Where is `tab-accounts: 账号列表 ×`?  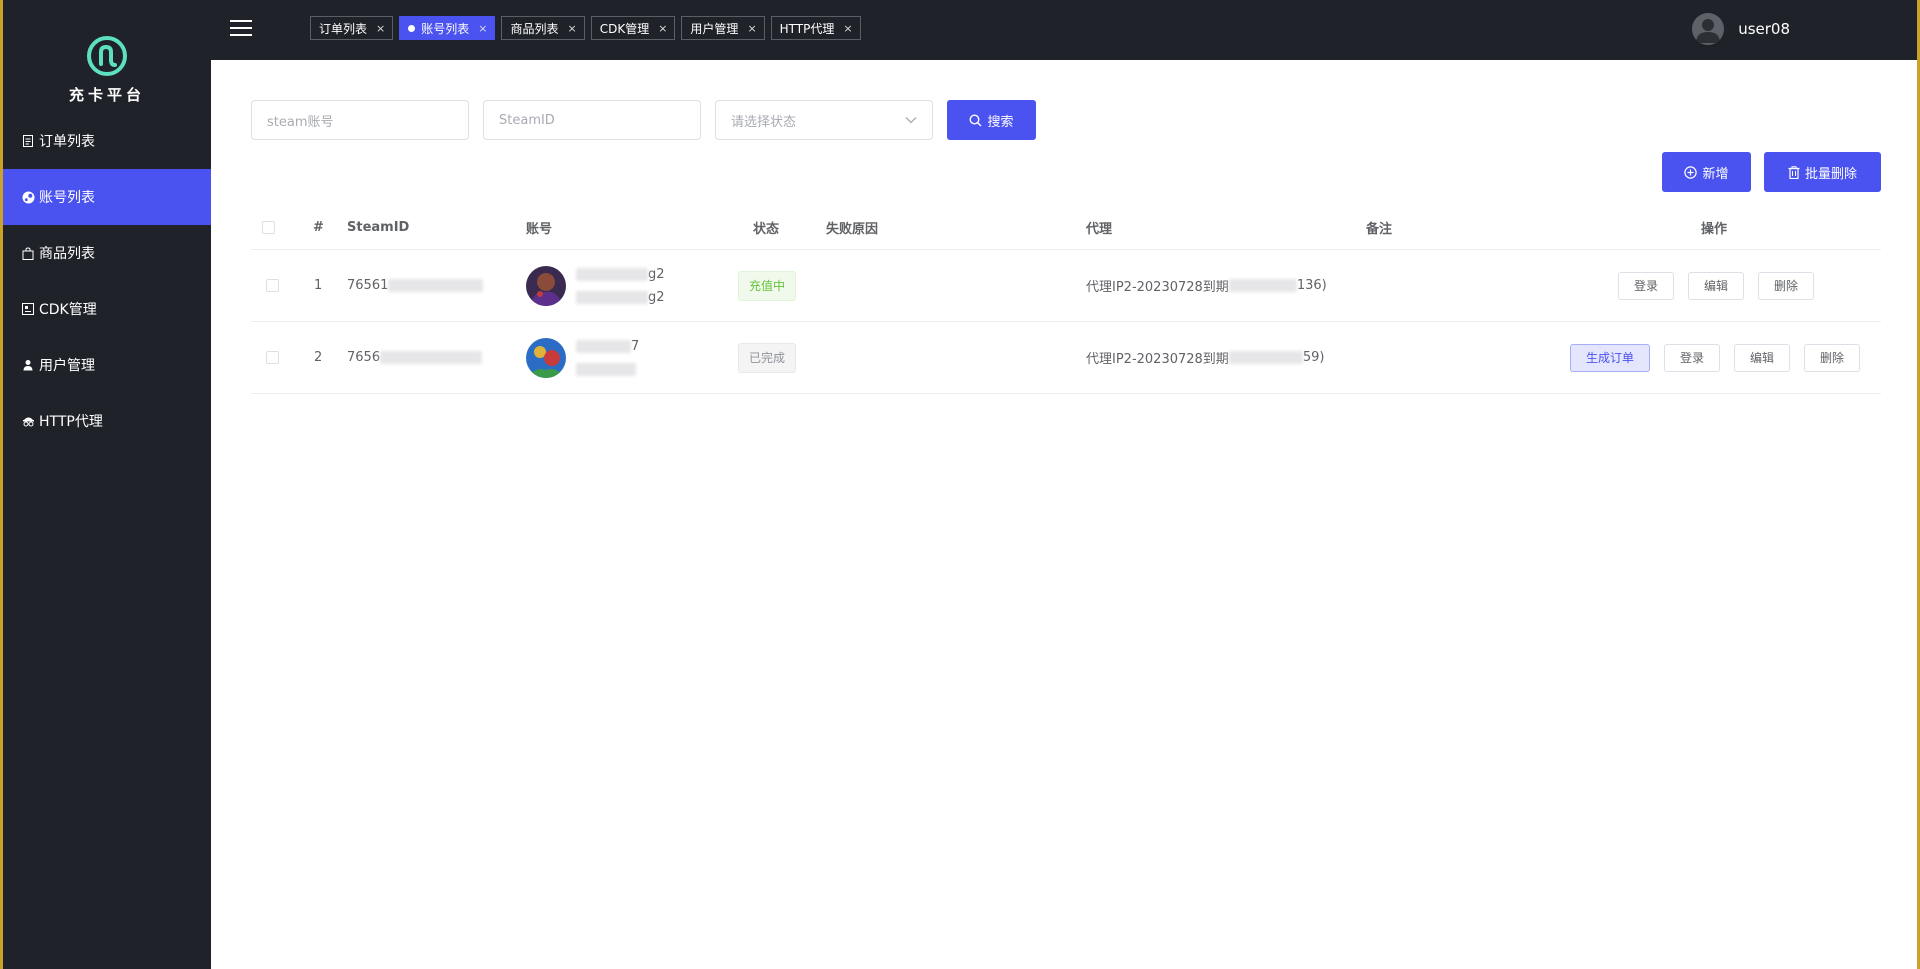
tab-accounts: 账号列表 × is located at coordinates (447, 28).